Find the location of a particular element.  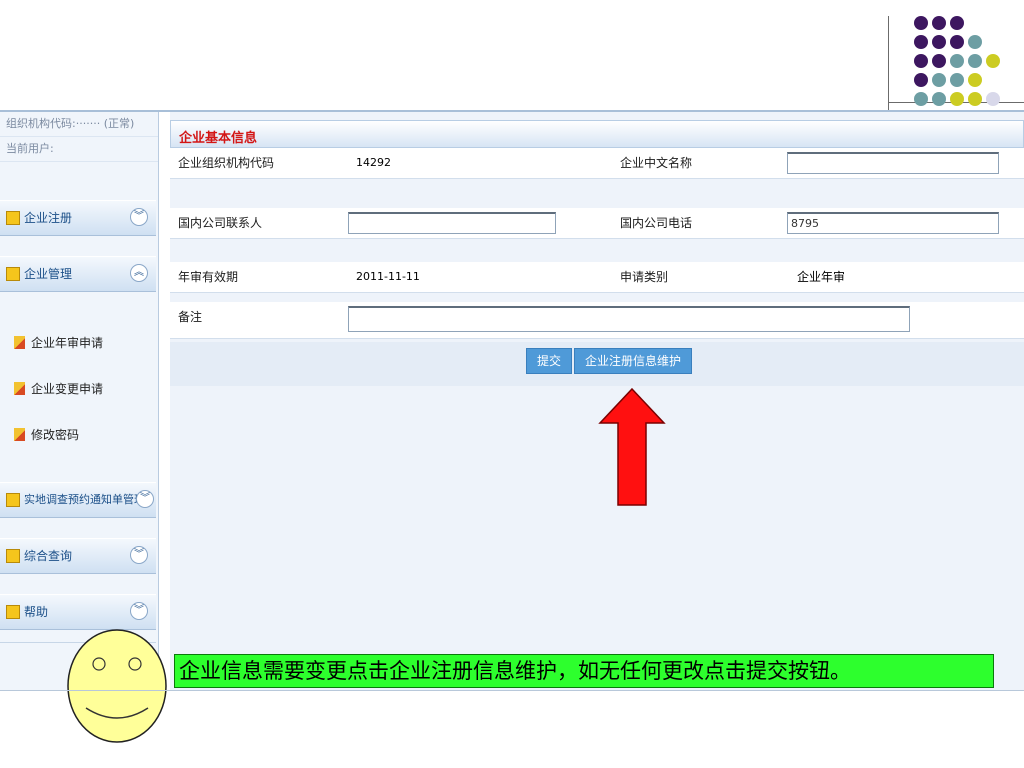

smiley-icon is located at coordinates (117, 686).